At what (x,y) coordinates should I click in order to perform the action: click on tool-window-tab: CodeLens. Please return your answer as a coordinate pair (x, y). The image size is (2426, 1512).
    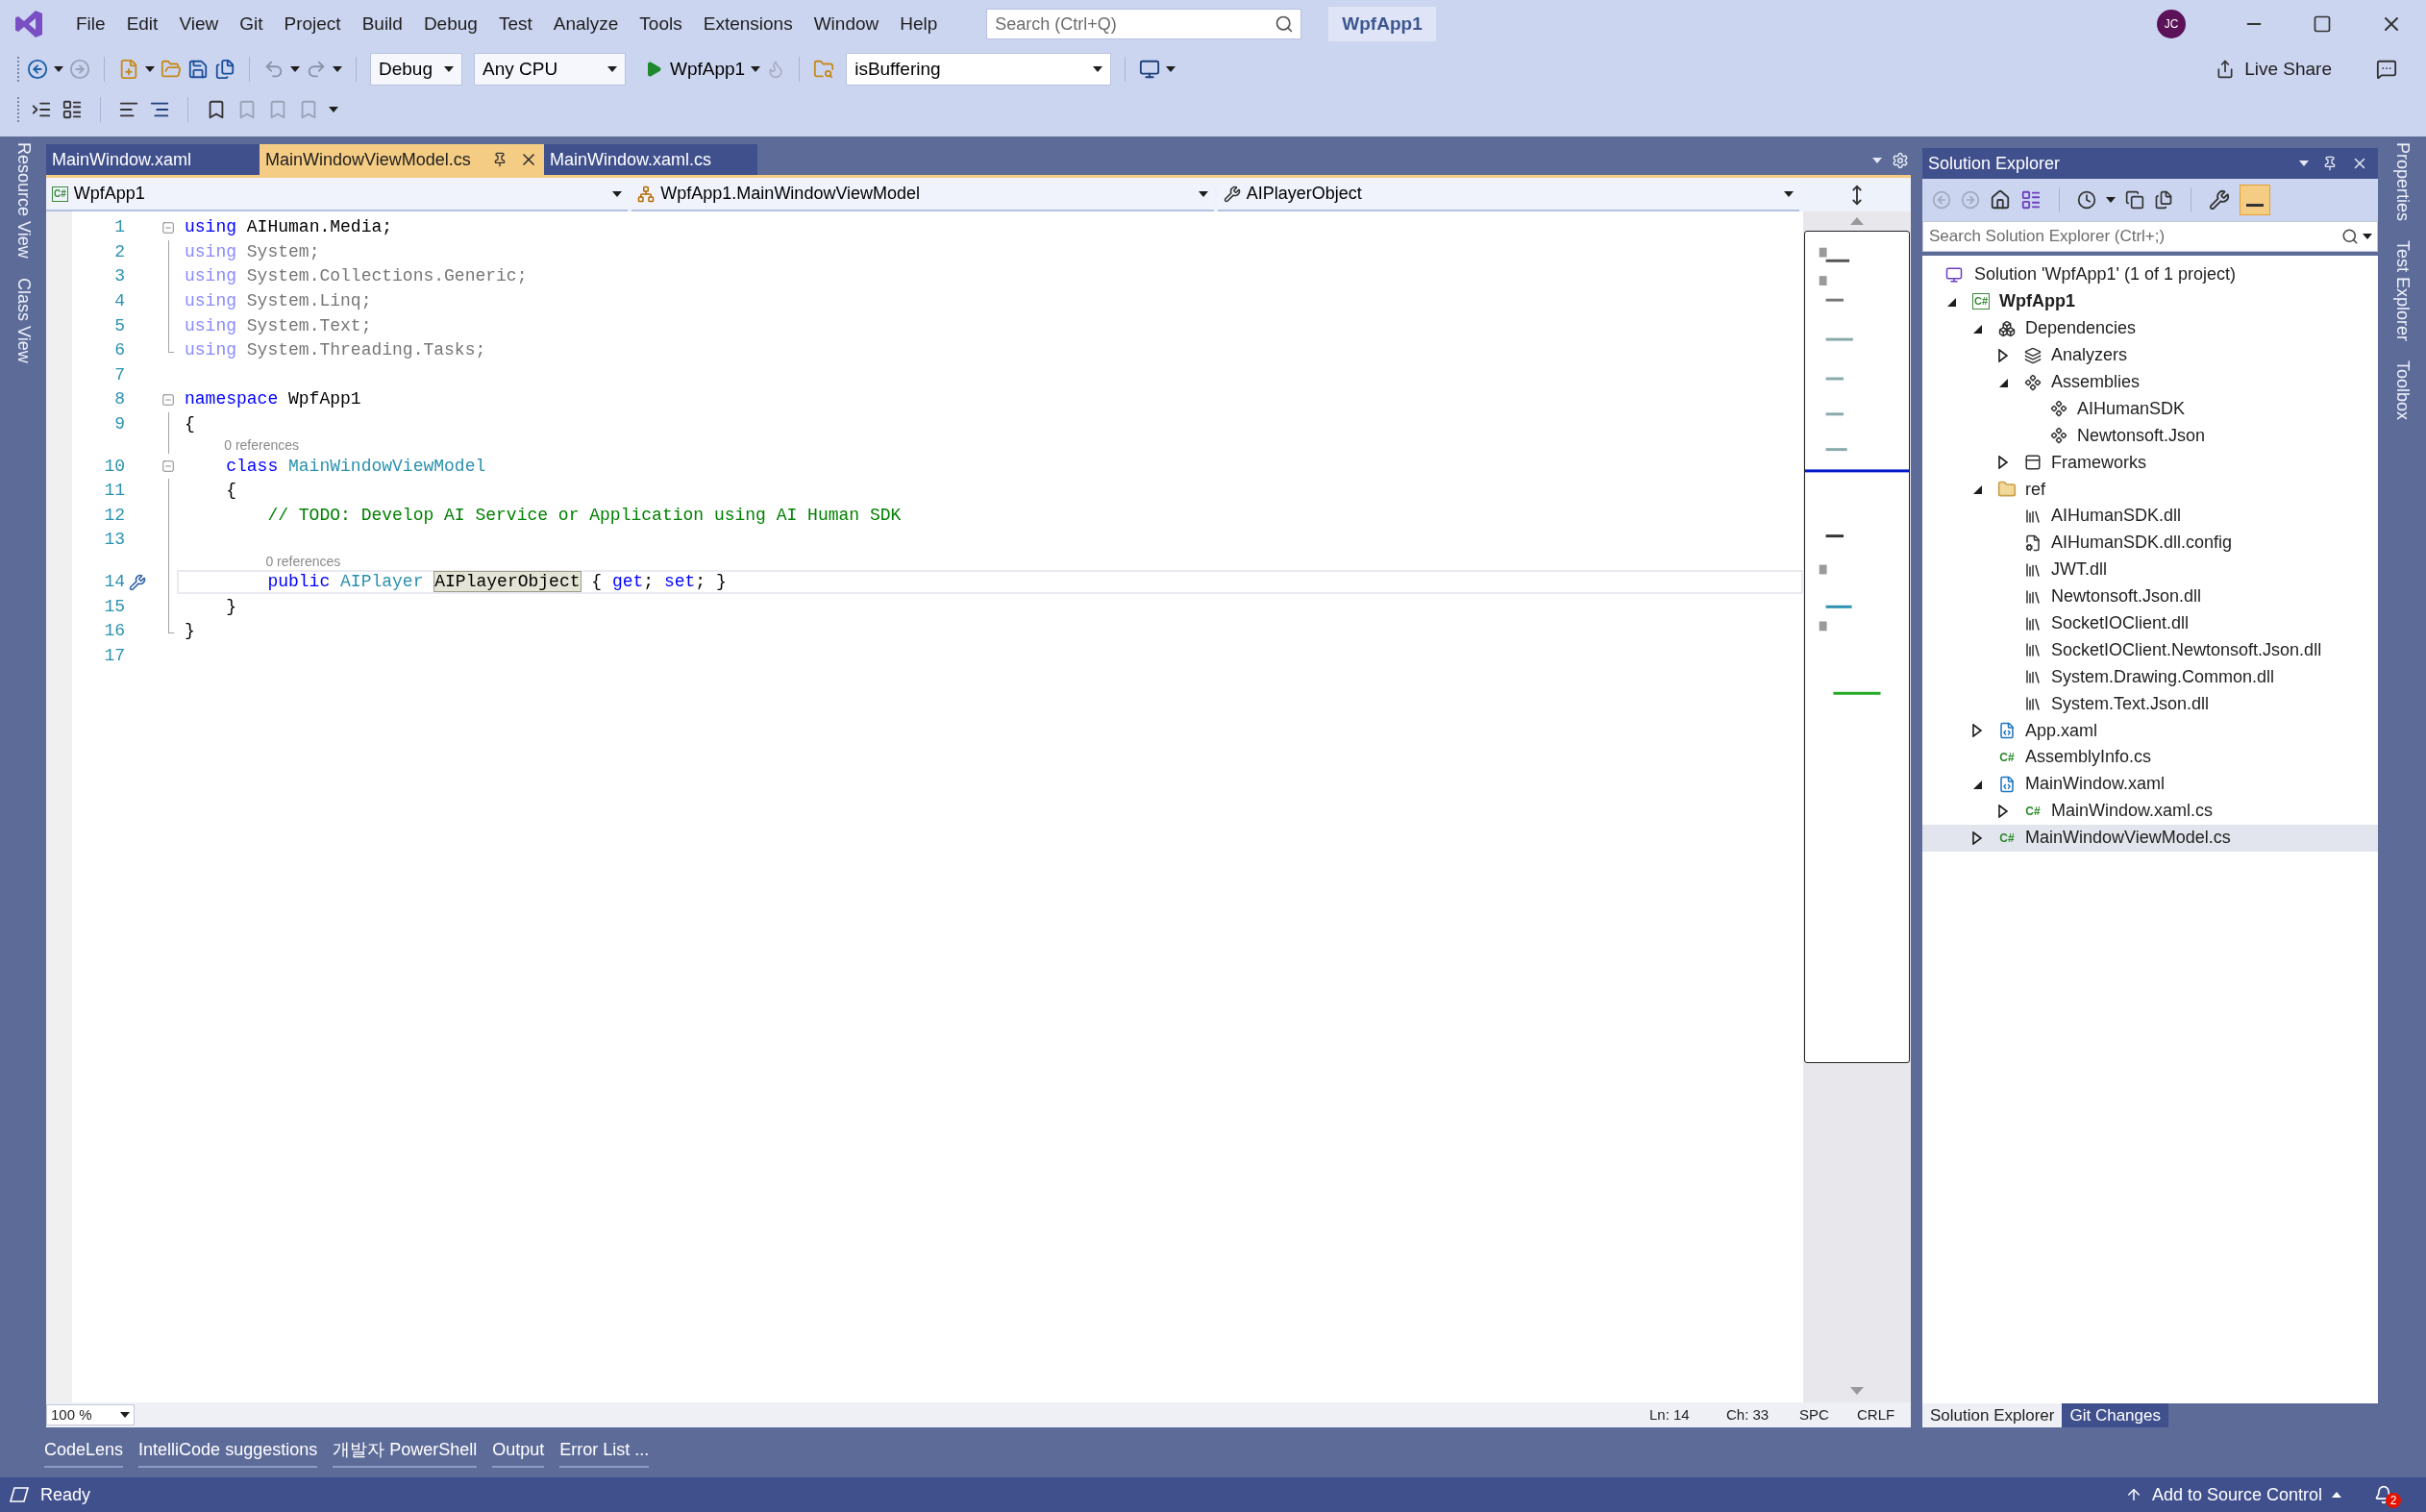
    Looking at the image, I should click on (84, 1452).